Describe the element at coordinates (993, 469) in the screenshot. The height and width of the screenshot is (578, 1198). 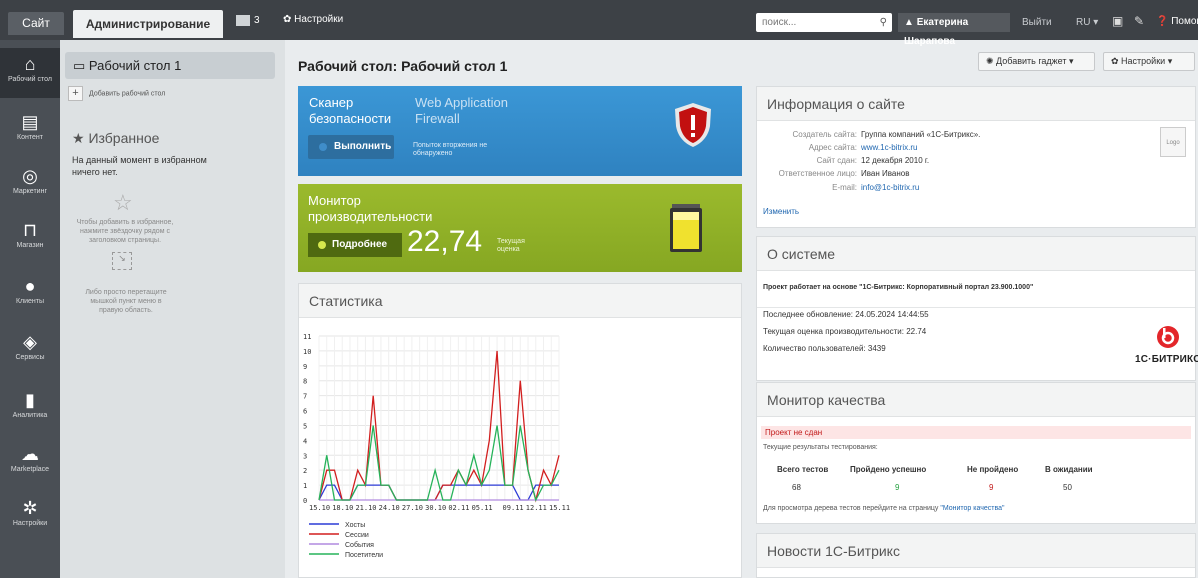
I see `quality-header: Не пройдено` at that location.